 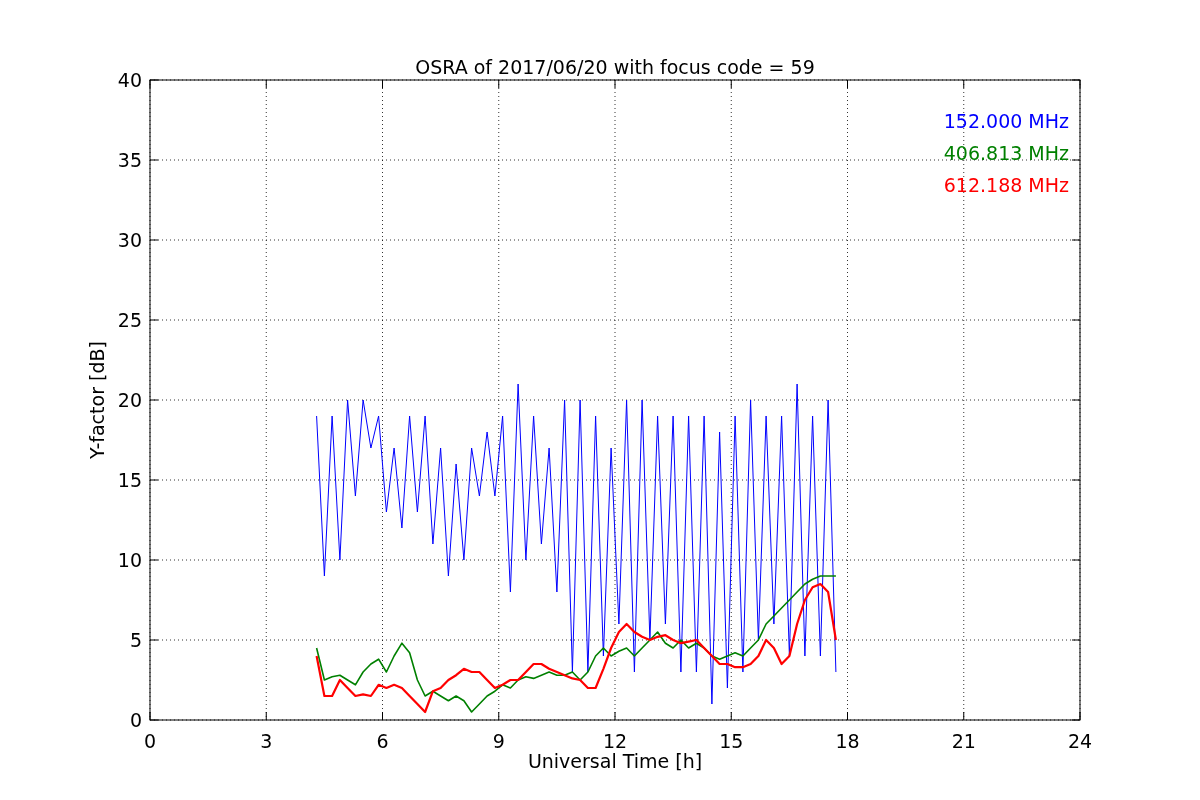 What do you see at coordinates (498, 741) in the screenshot?
I see `x-tick-label: 9` at bounding box center [498, 741].